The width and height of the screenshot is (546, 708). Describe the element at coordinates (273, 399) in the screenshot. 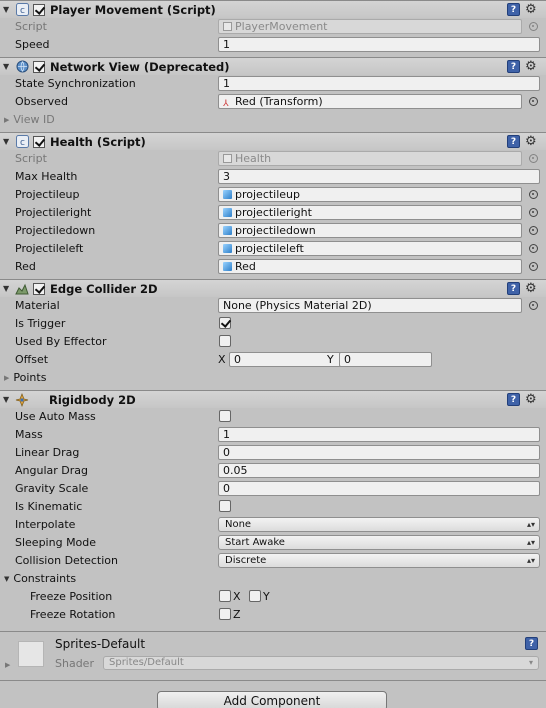

I see `rigidbody-header: ▼ Rigidbody 2D ? ⚙` at that location.